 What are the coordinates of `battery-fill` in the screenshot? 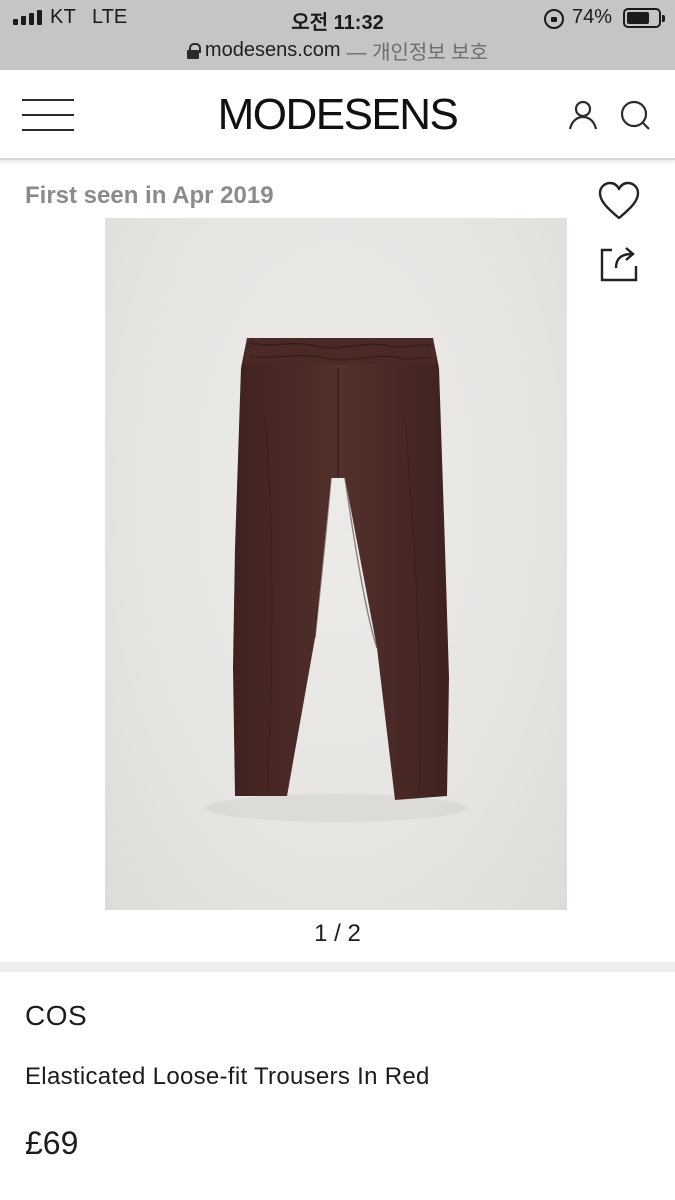 It's located at (638, 18).